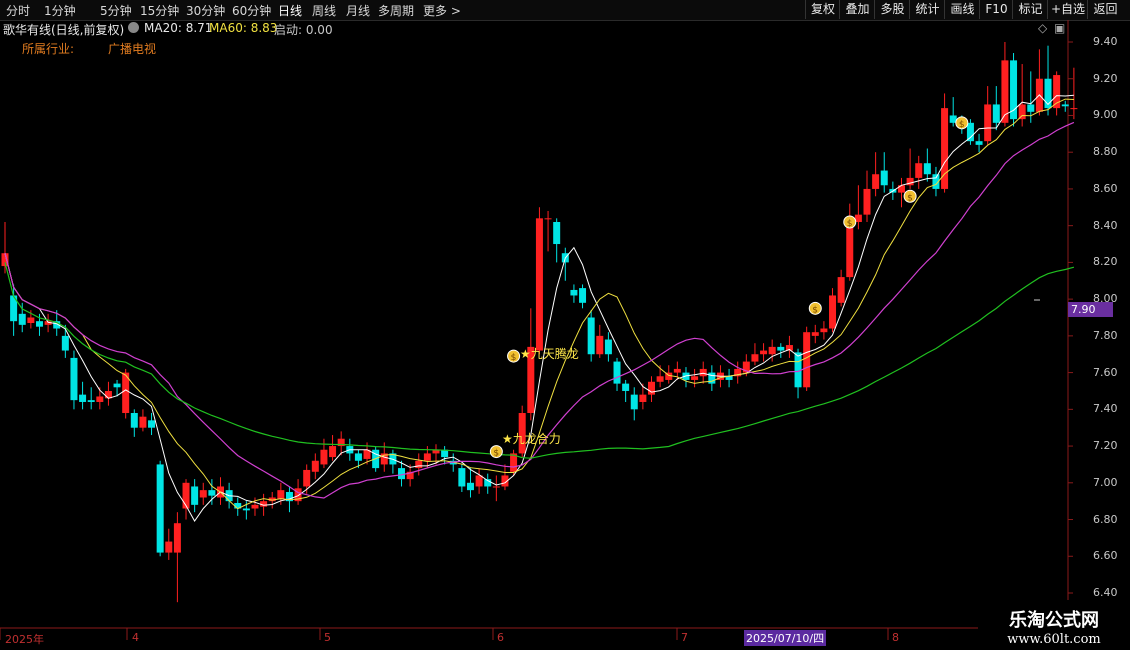 This screenshot has height=650, width=1130. Describe the element at coordinates (1105, 372) in the screenshot. I see `price-tick-label: 7.60` at that location.